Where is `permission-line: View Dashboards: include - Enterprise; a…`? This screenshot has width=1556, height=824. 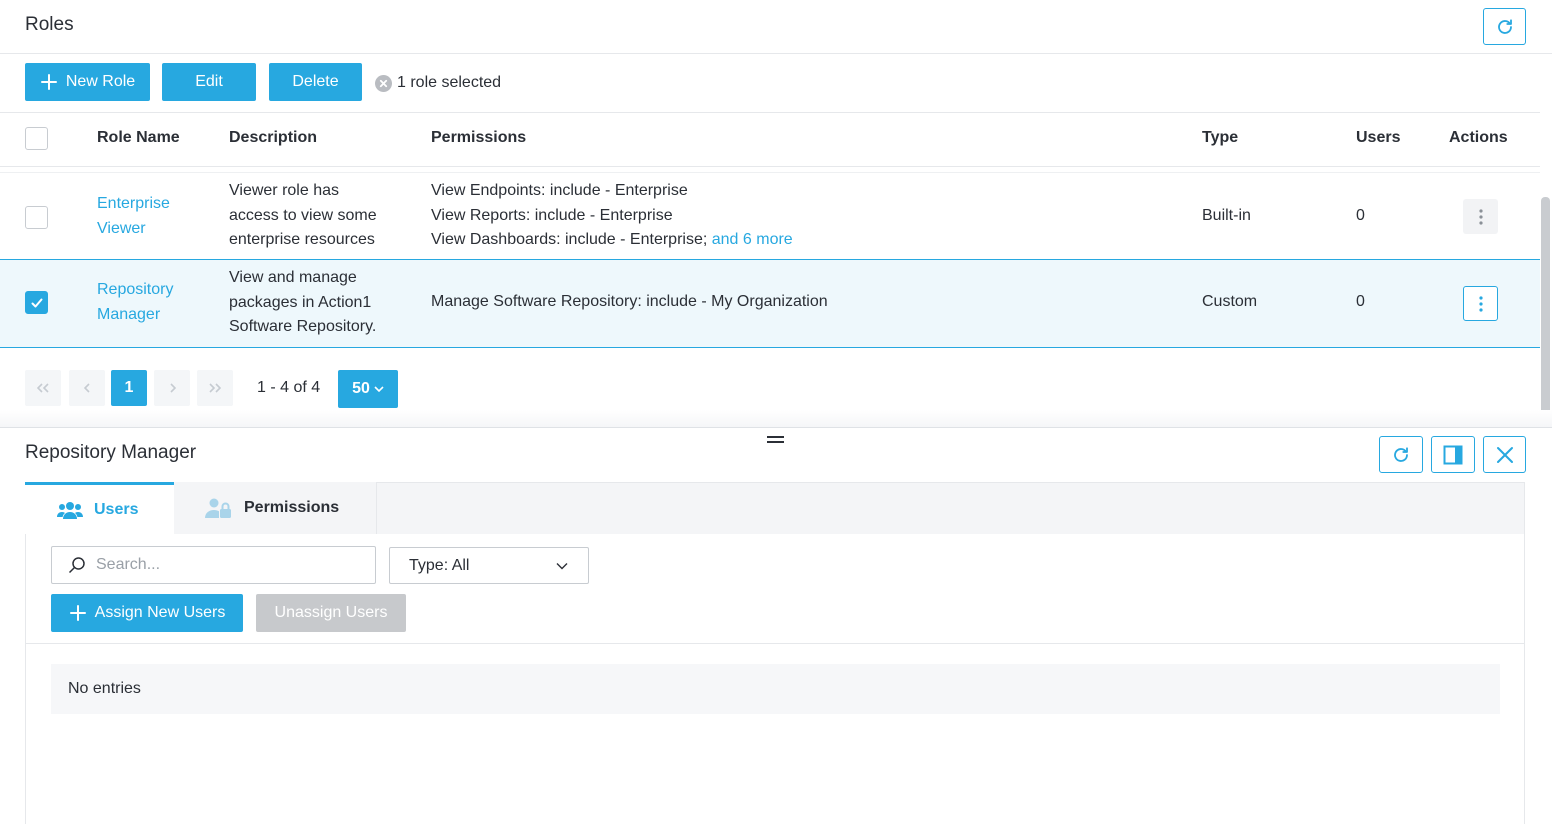
permission-line: View Dashboards: include - Enterprise; a… is located at coordinates (612, 240).